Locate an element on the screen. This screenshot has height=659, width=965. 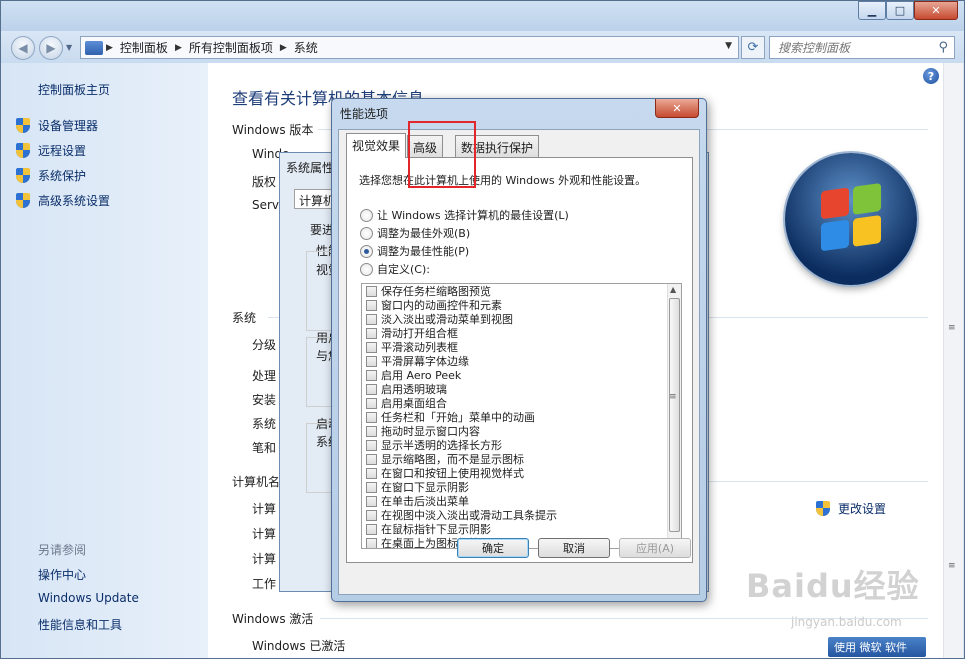
effect-option: 窗口内的动画控件和元素 is located at coordinates (521, 305).